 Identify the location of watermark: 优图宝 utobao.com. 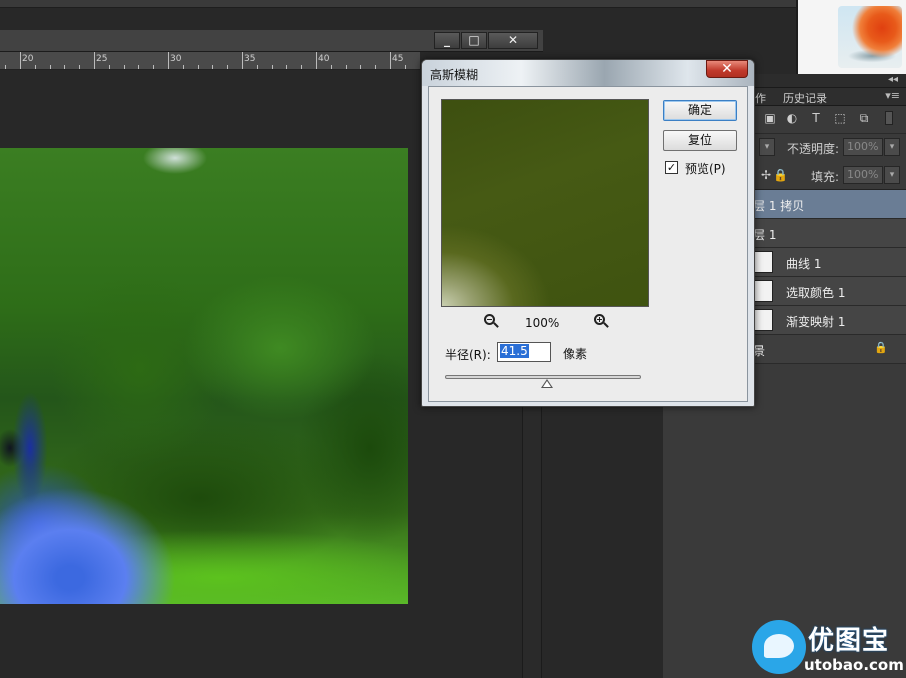
(829, 649).